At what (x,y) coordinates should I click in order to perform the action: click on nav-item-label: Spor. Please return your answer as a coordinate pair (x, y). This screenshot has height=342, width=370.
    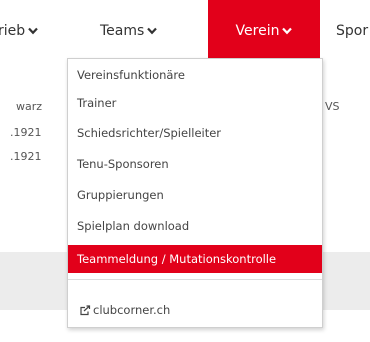
    Looking at the image, I should click on (352, 31).